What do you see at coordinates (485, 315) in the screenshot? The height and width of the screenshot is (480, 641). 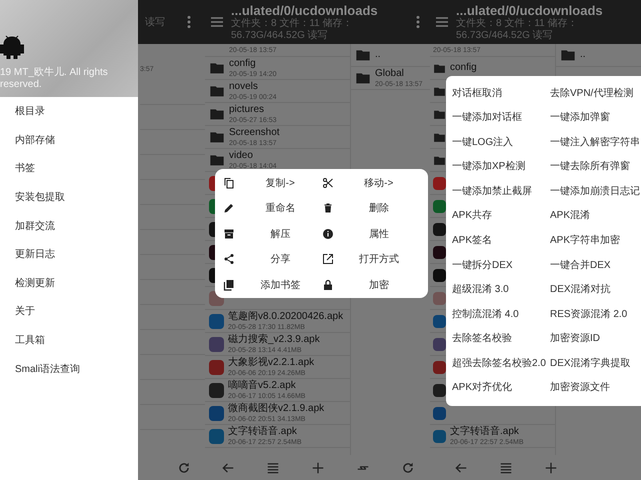 I see `menu-item: 控制流混淆 4.0` at bounding box center [485, 315].